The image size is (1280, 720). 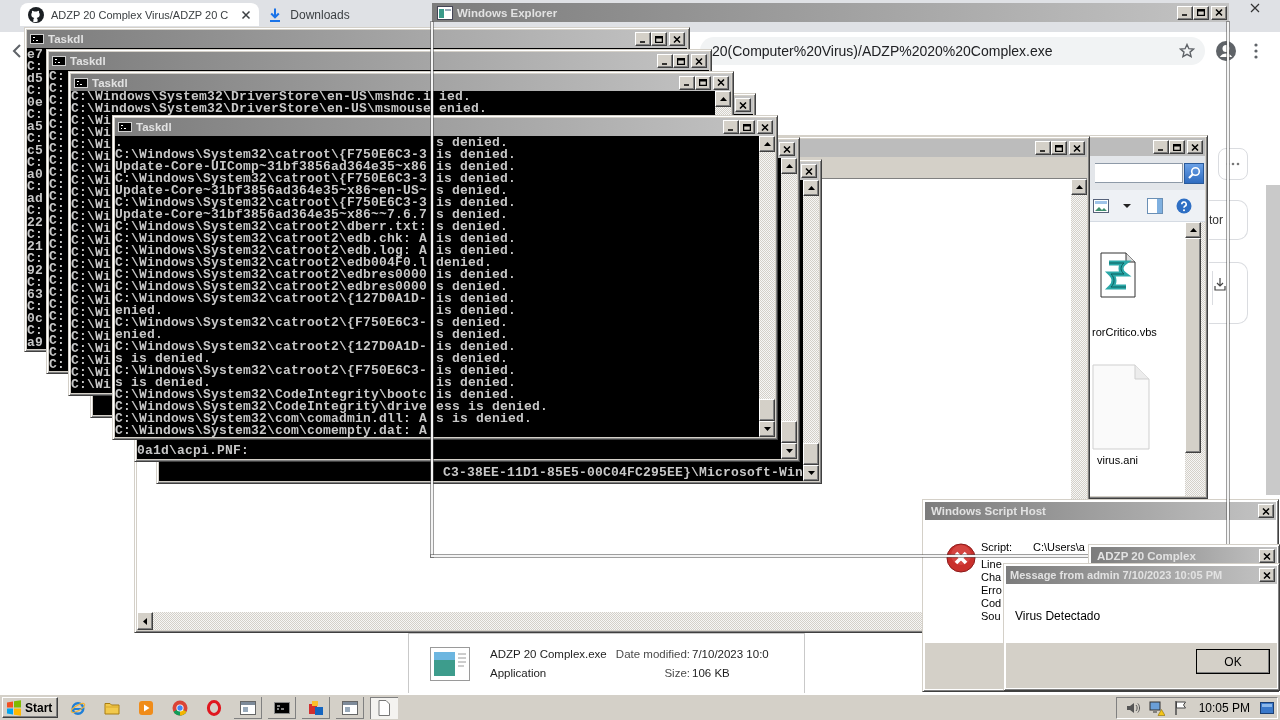 I want to click on scroll-left-button, so click(x=145, y=621).